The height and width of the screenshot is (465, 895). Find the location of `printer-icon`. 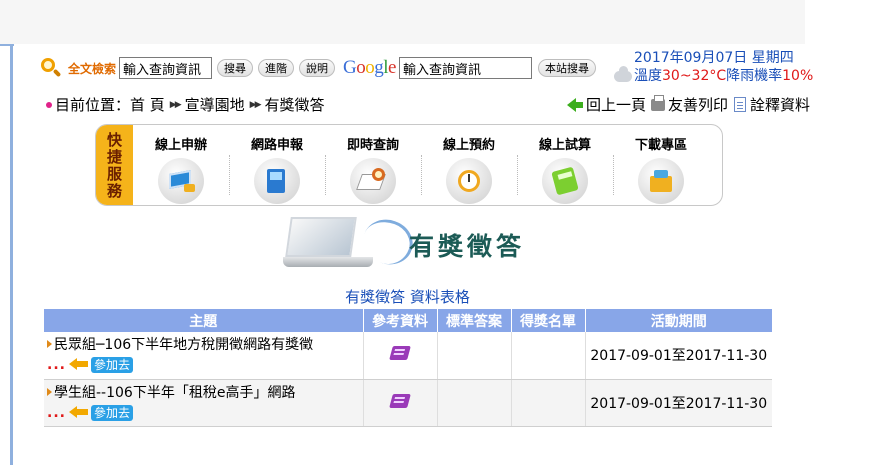

printer-icon is located at coordinates (658, 102).